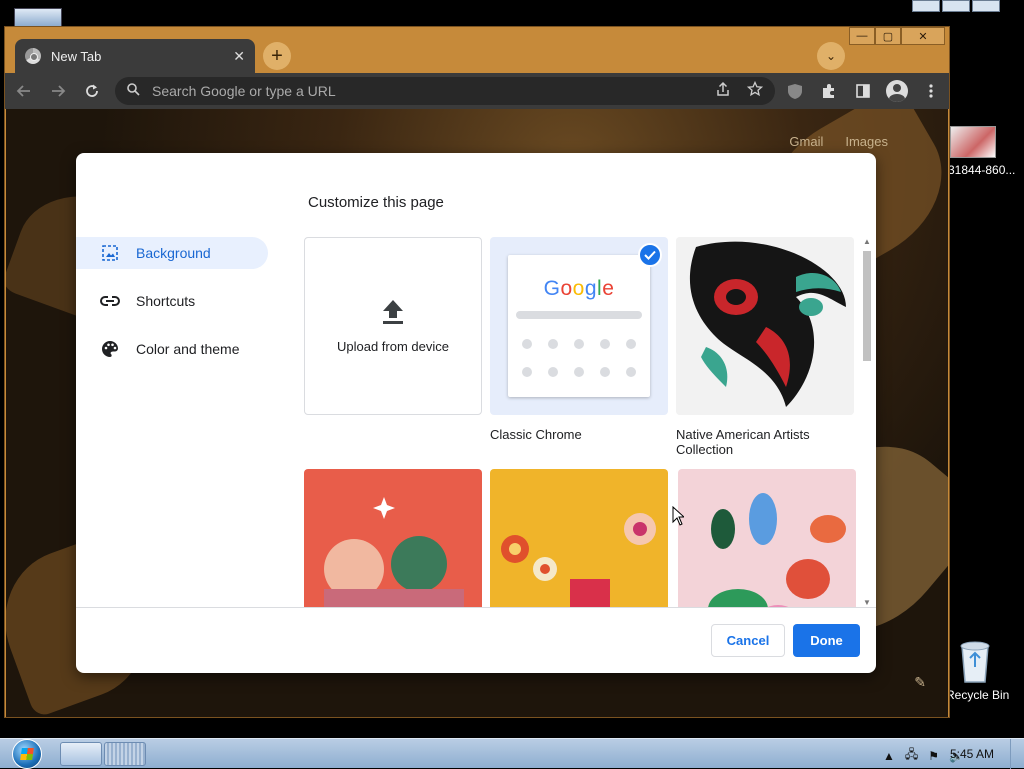  What do you see at coordinates (476, 607) in the screenshot?
I see `footer-divider` at bounding box center [476, 607].